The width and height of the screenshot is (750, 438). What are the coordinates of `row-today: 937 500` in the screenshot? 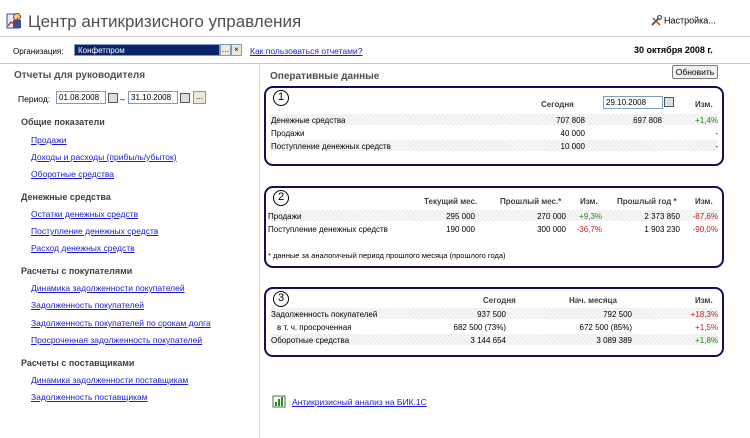 It's located at (491, 314).